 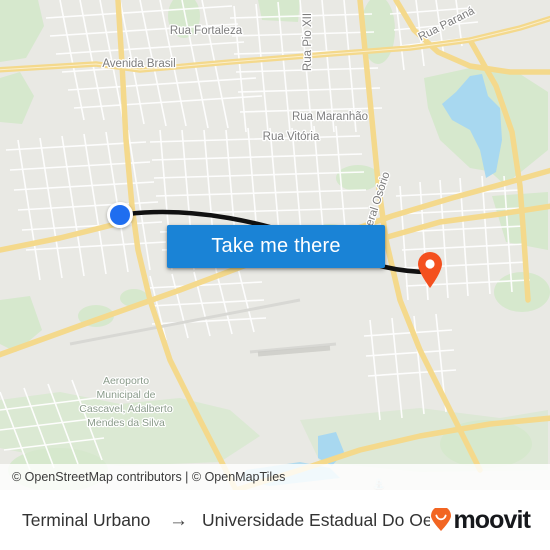 I want to click on origin-marker, so click(x=120, y=215).